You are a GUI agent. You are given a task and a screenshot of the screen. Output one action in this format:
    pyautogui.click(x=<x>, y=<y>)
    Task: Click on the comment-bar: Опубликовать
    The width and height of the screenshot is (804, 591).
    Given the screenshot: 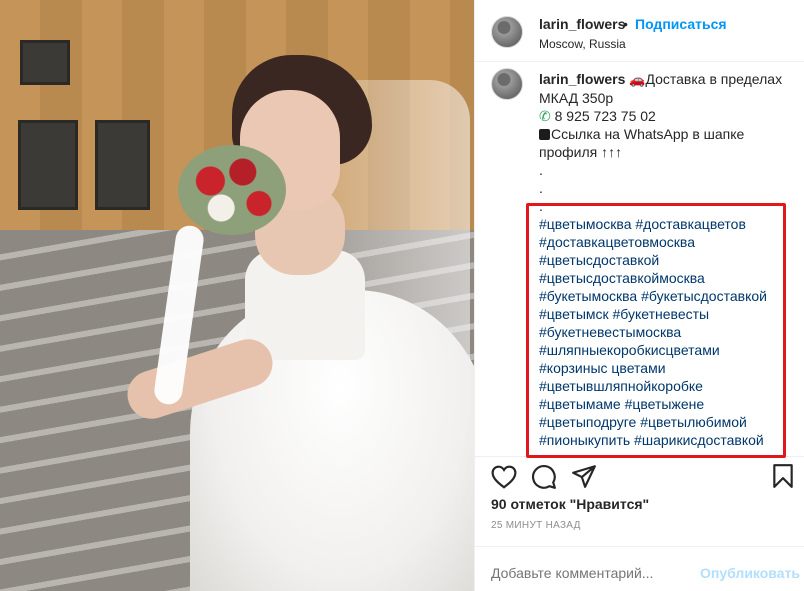 What is the action you would take?
    pyautogui.click(x=639, y=568)
    